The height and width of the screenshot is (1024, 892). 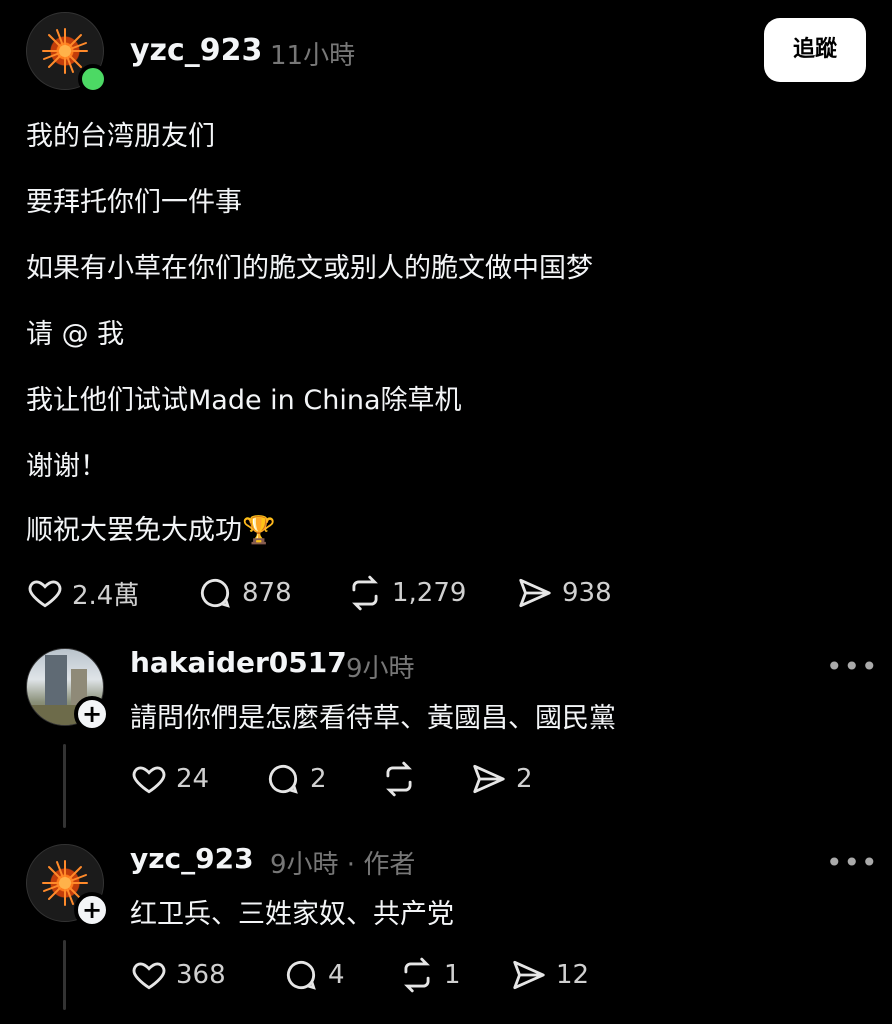 I want to click on reply-timestamp: 9小時 · 作者, so click(x=343, y=865).